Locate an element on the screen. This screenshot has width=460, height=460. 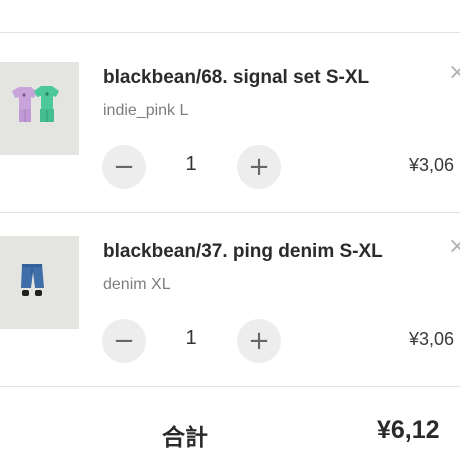
signal-set-image is located at coordinates (39, 108).